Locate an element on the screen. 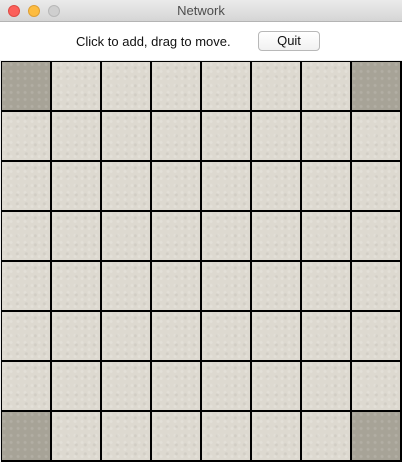 This screenshot has height=462, width=402. toolbar: Click to add, drag to move. Quit is located at coordinates (201, 41).